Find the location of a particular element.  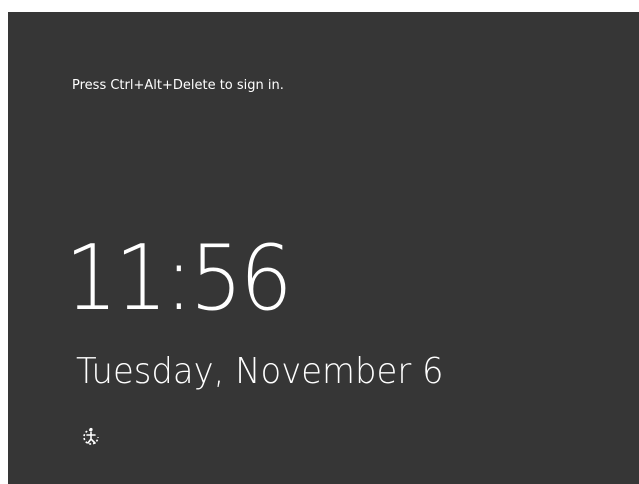

ease-of-access-icon is located at coordinates (91, 437).